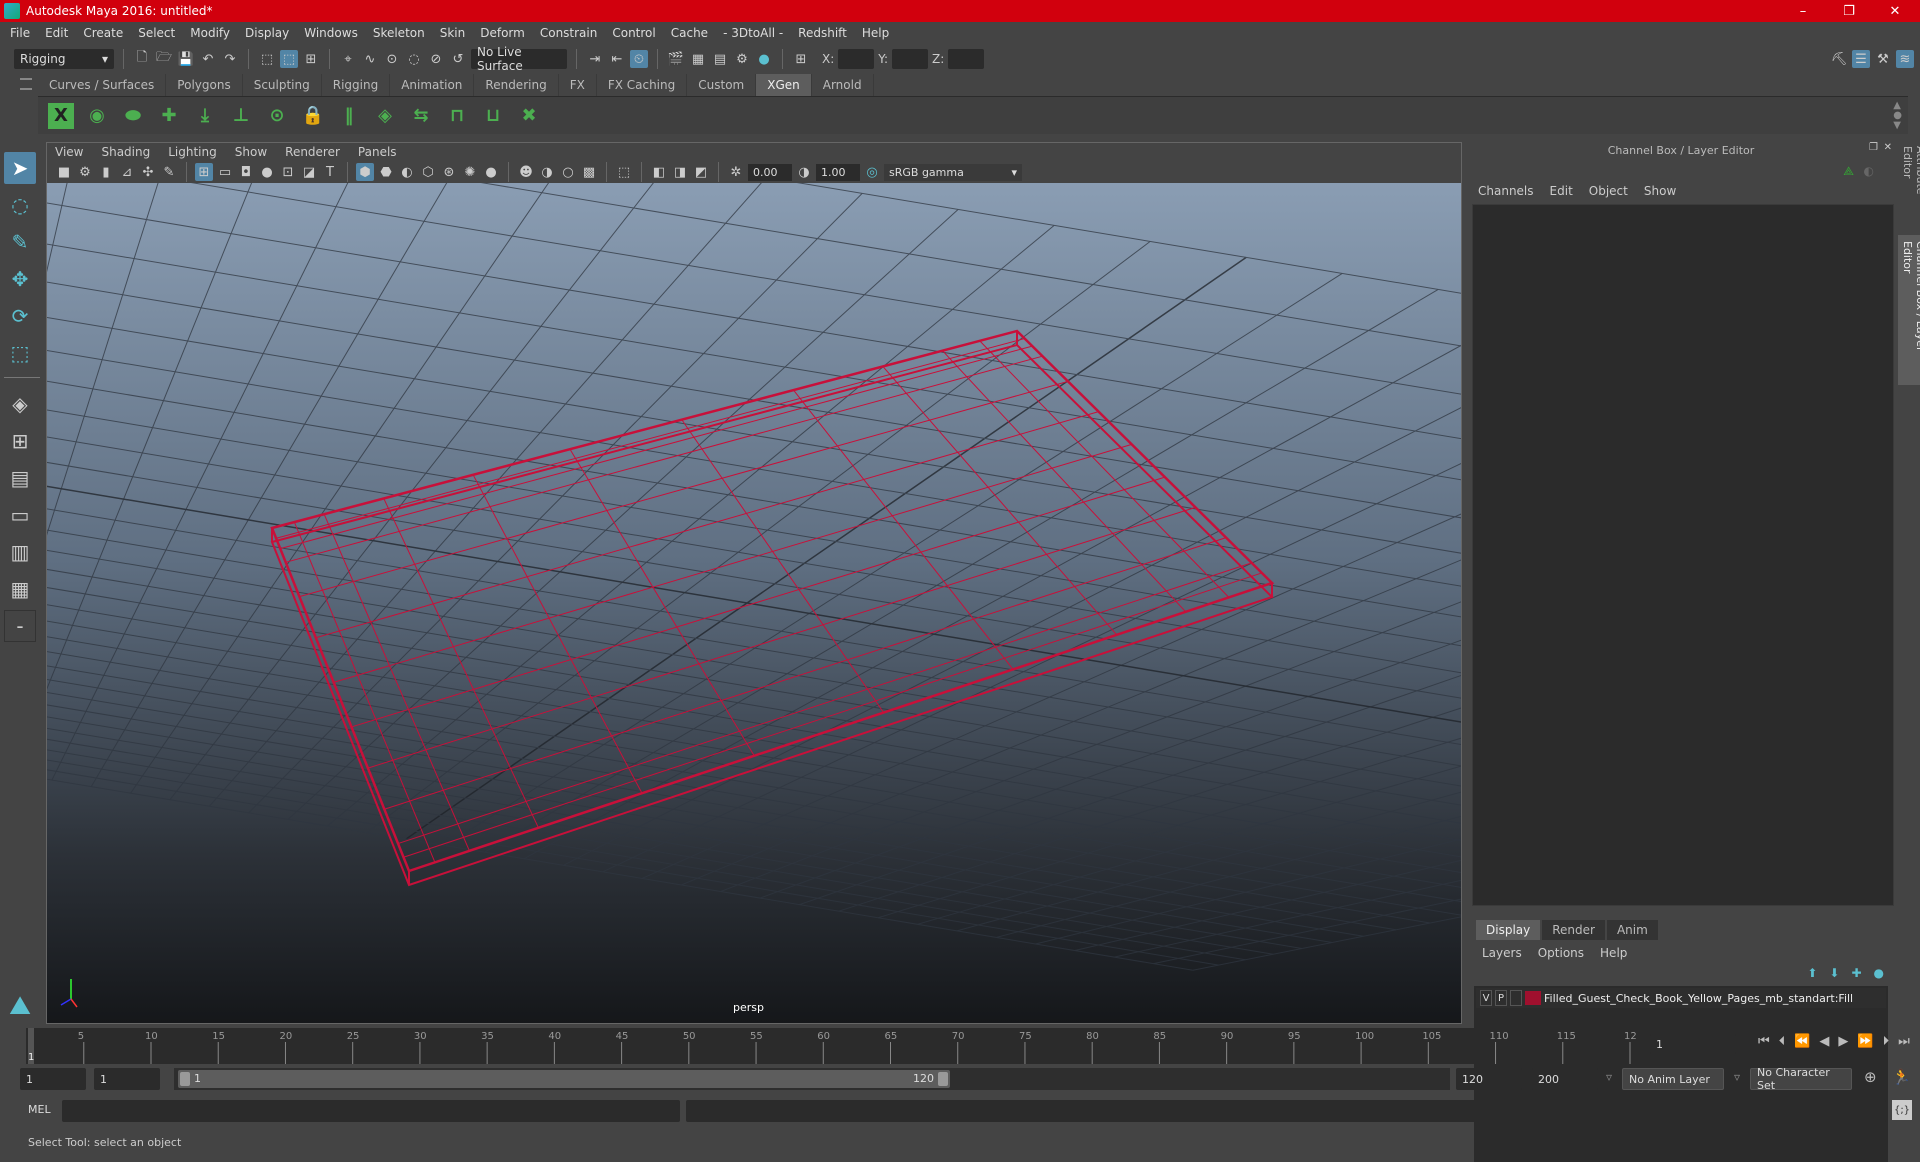 The height and width of the screenshot is (1162, 1920). What do you see at coordinates (1803, 11) in the screenshot?
I see `minimize-button: –` at bounding box center [1803, 11].